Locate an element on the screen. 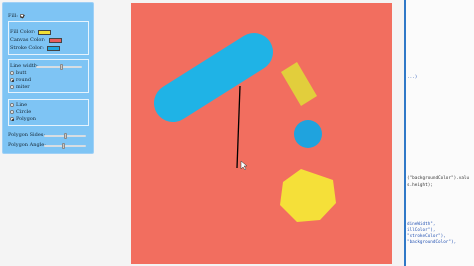 This screenshot has width=474, height=266. line-width-slider is located at coordinates (59, 67).